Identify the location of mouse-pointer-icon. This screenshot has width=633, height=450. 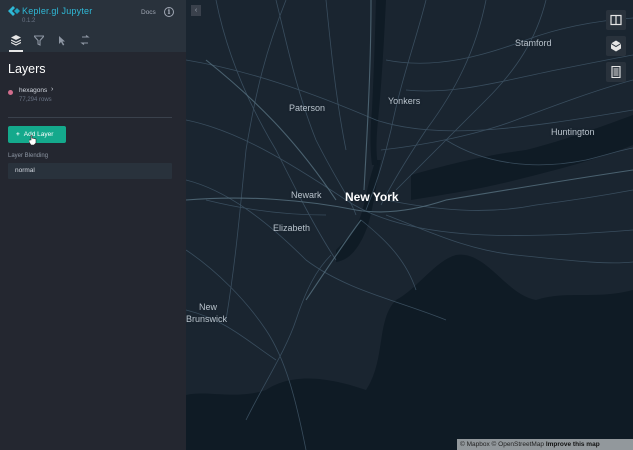
(33, 140).